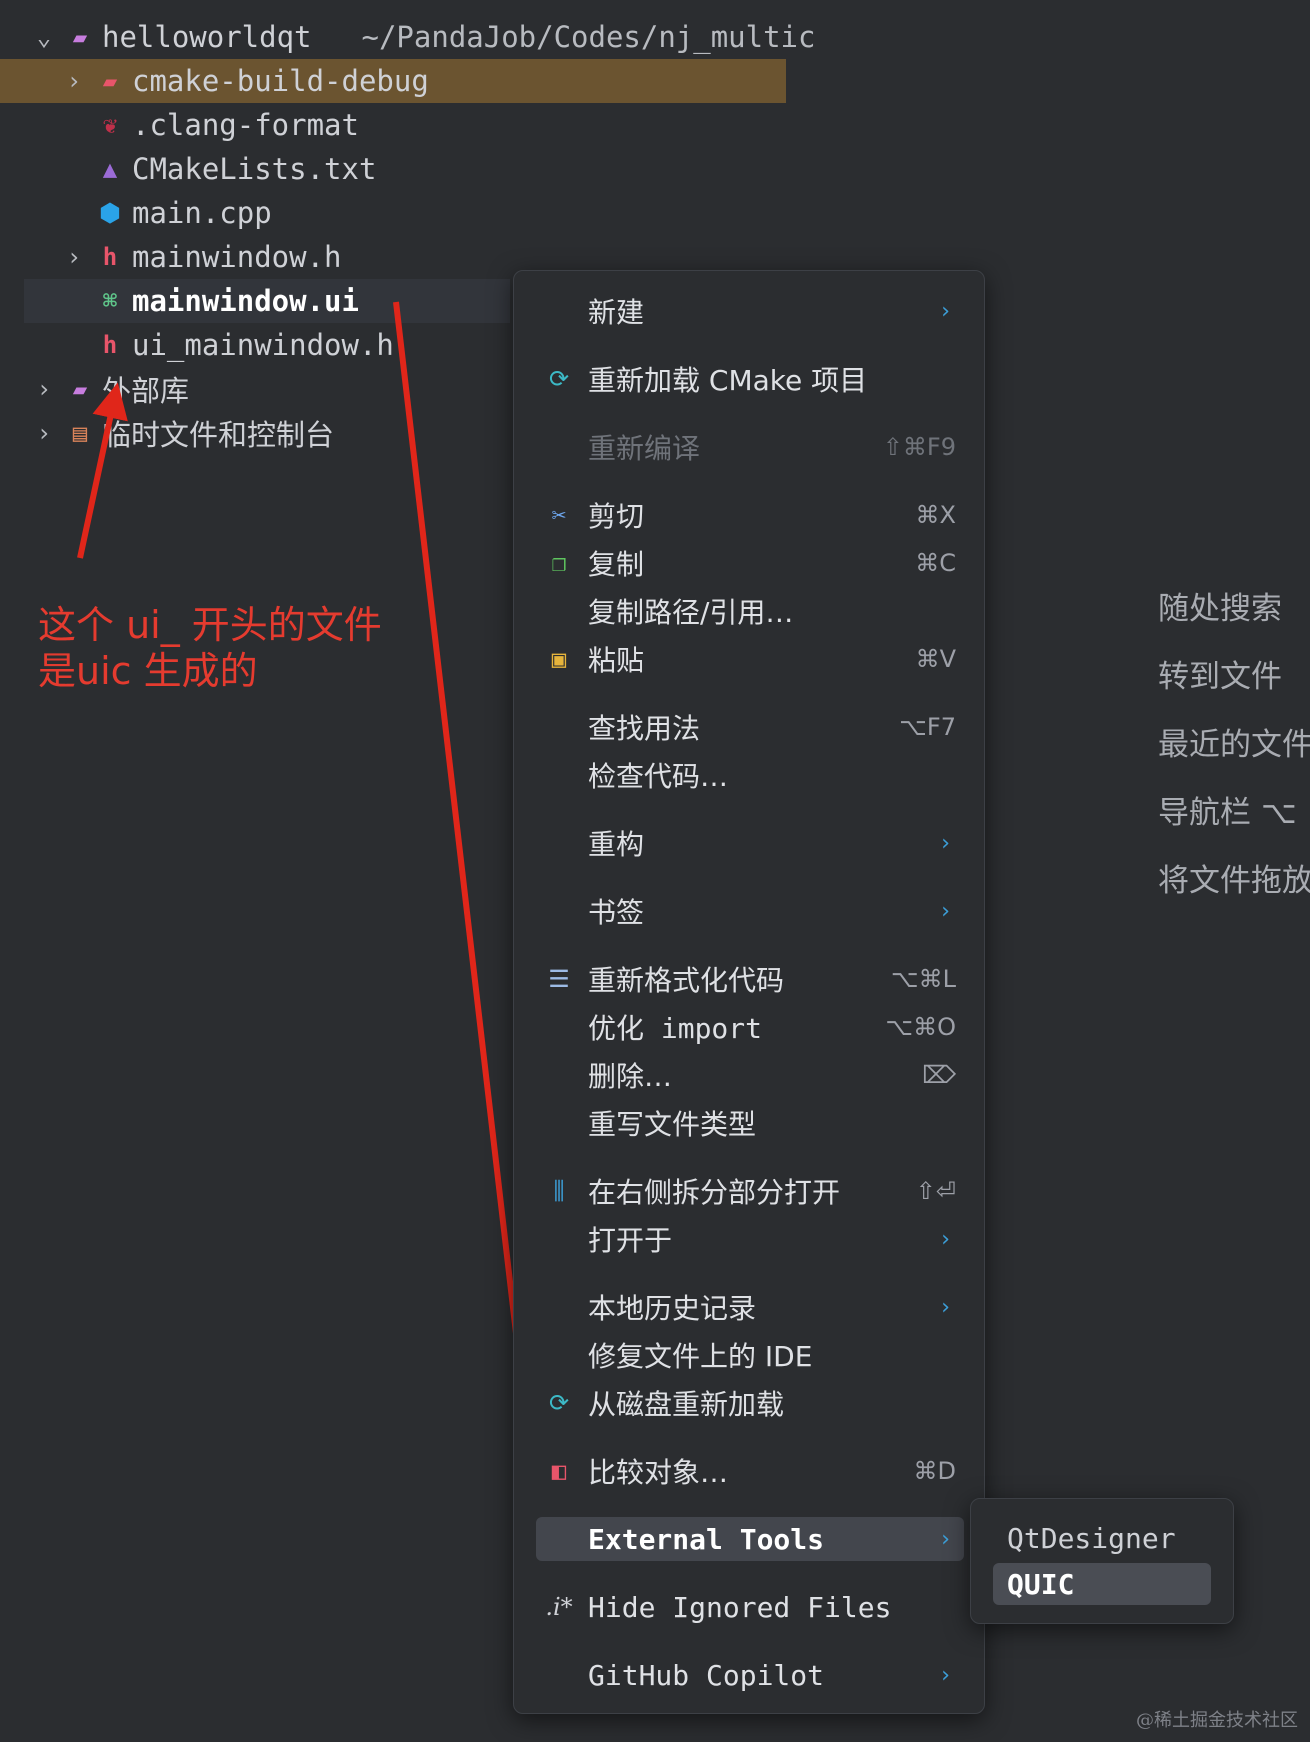 This screenshot has width=1310, height=1742. I want to click on menu-item-new: 新建 ›, so click(750, 311).